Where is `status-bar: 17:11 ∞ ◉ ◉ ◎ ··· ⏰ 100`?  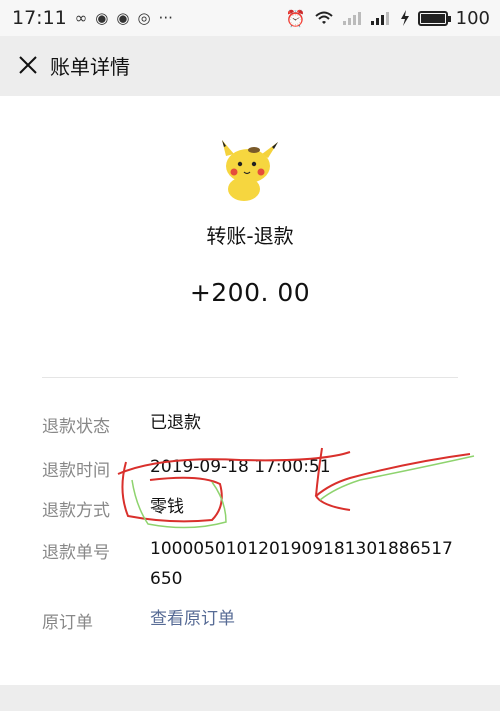
status-bar: 17:11 ∞ ◉ ◉ ◎ ··· ⏰ 100 is located at coordinates (250, 18).